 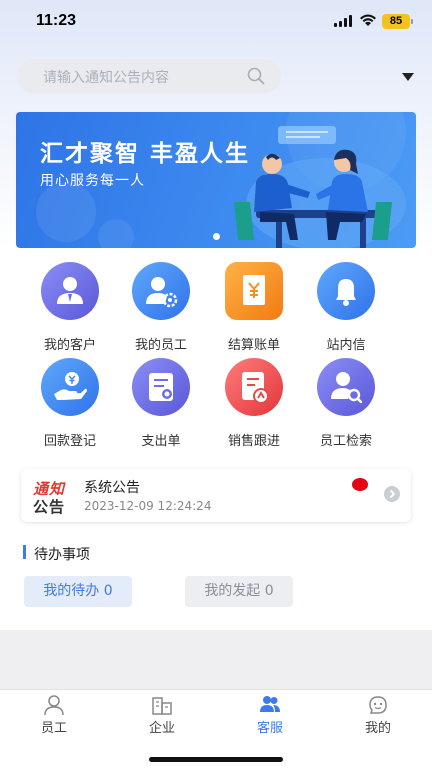 What do you see at coordinates (344, 21) in the screenshot?
I see `signal-icon` at bounding box center [344, 21].